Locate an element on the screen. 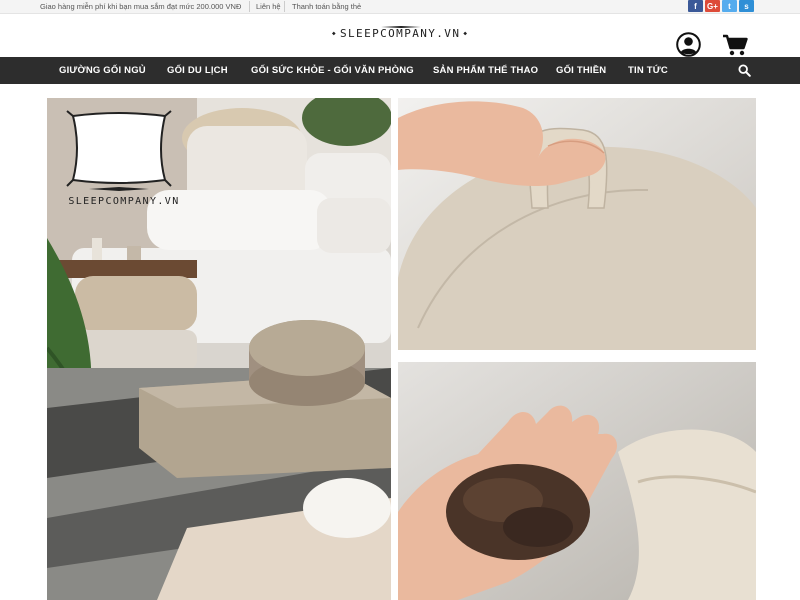 The width and height of the screenshot is (800, 600). logo-ornament-icon is located at coordinates (401, 27).